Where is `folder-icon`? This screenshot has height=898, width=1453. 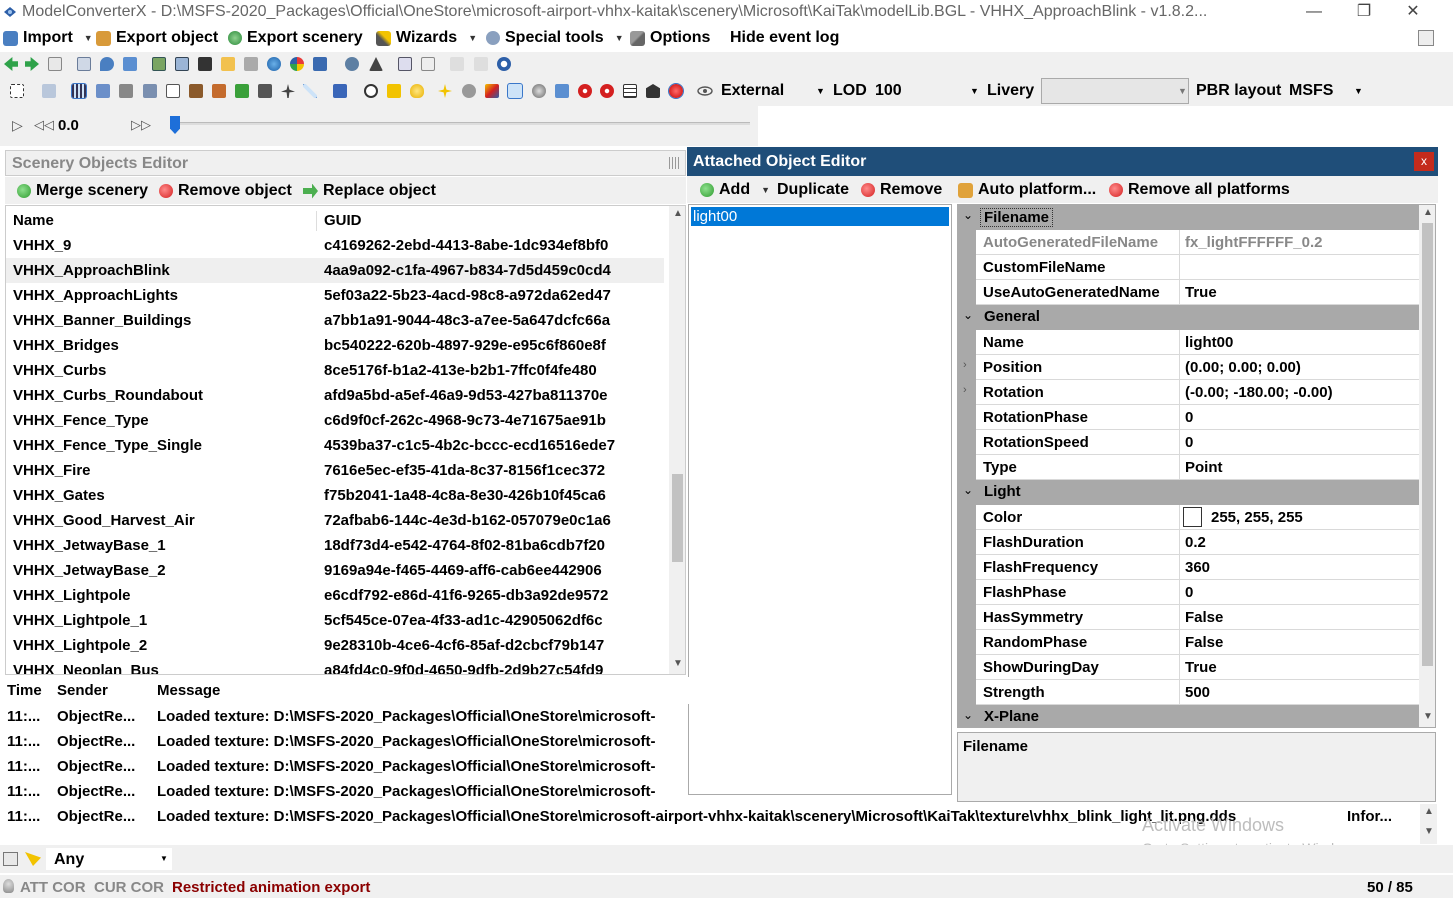
folder-icon is located at coordinates (228, 64).